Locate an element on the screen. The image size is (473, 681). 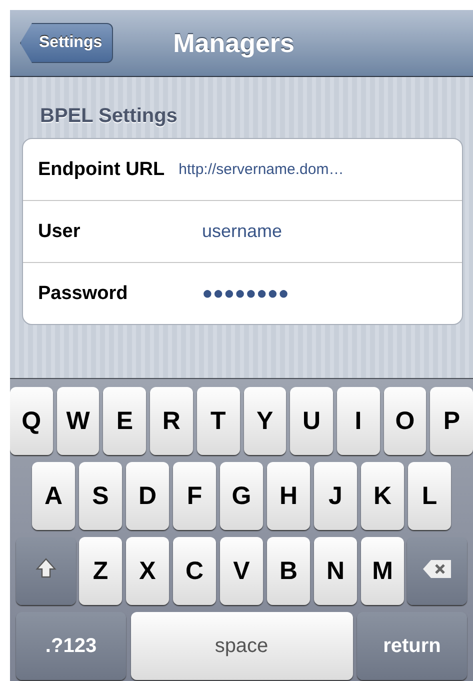
letter-key: I is located at coordinates (358, 421).